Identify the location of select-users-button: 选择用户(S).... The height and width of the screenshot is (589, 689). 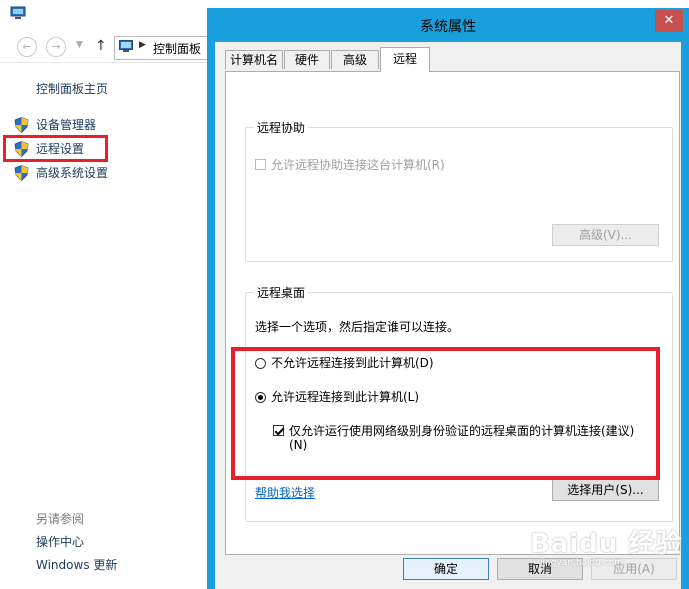
(605, 490).